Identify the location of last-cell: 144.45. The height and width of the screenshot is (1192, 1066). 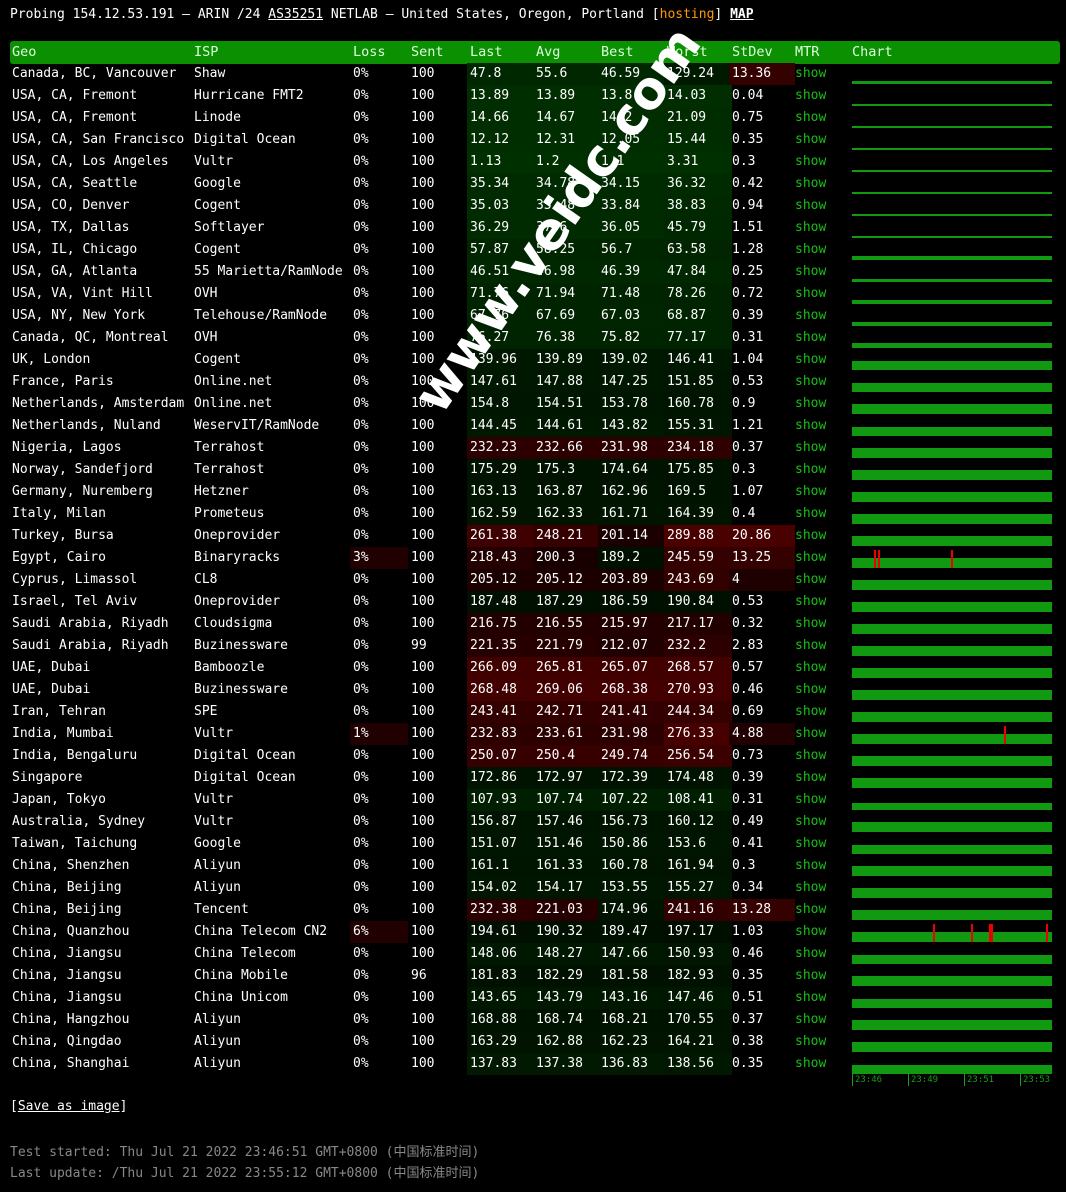
(501, 426).